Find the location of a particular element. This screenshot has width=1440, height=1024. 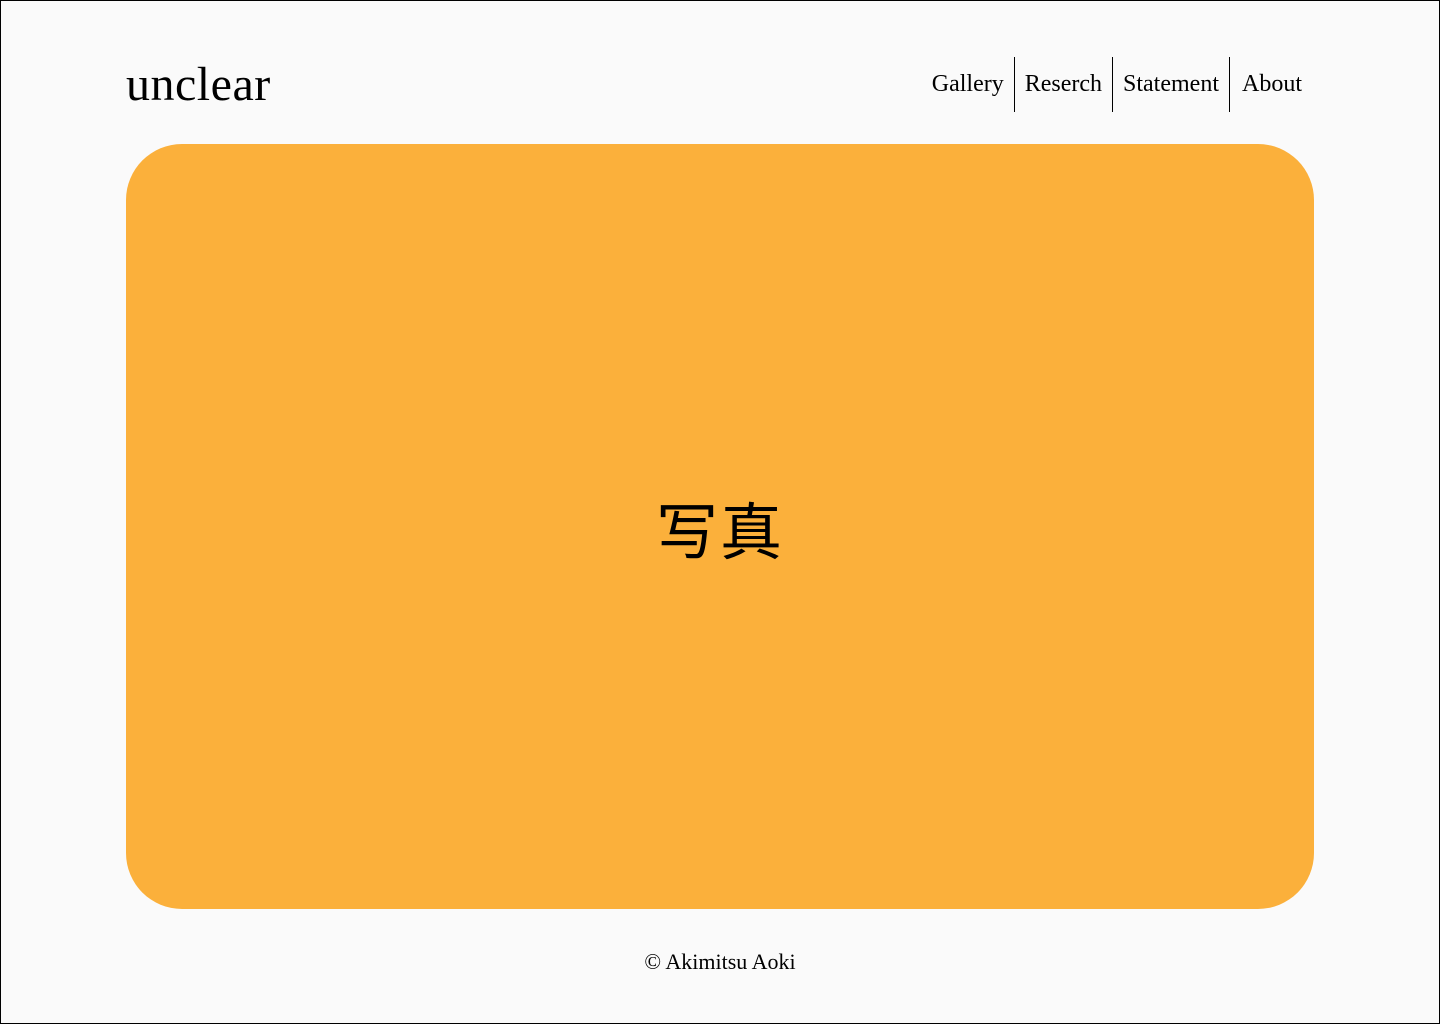

nav-about: About is located at coordinates (1266, 84).